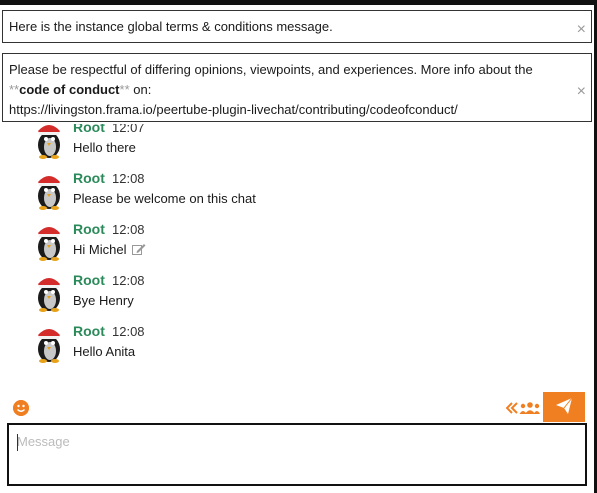 Image resolution: width=597 pixels, height=493 pixels. Describe the element at coordinates (303, 295) in the screenshot. I see `chat-message: Root 12:08 Bye Henry` at that location.